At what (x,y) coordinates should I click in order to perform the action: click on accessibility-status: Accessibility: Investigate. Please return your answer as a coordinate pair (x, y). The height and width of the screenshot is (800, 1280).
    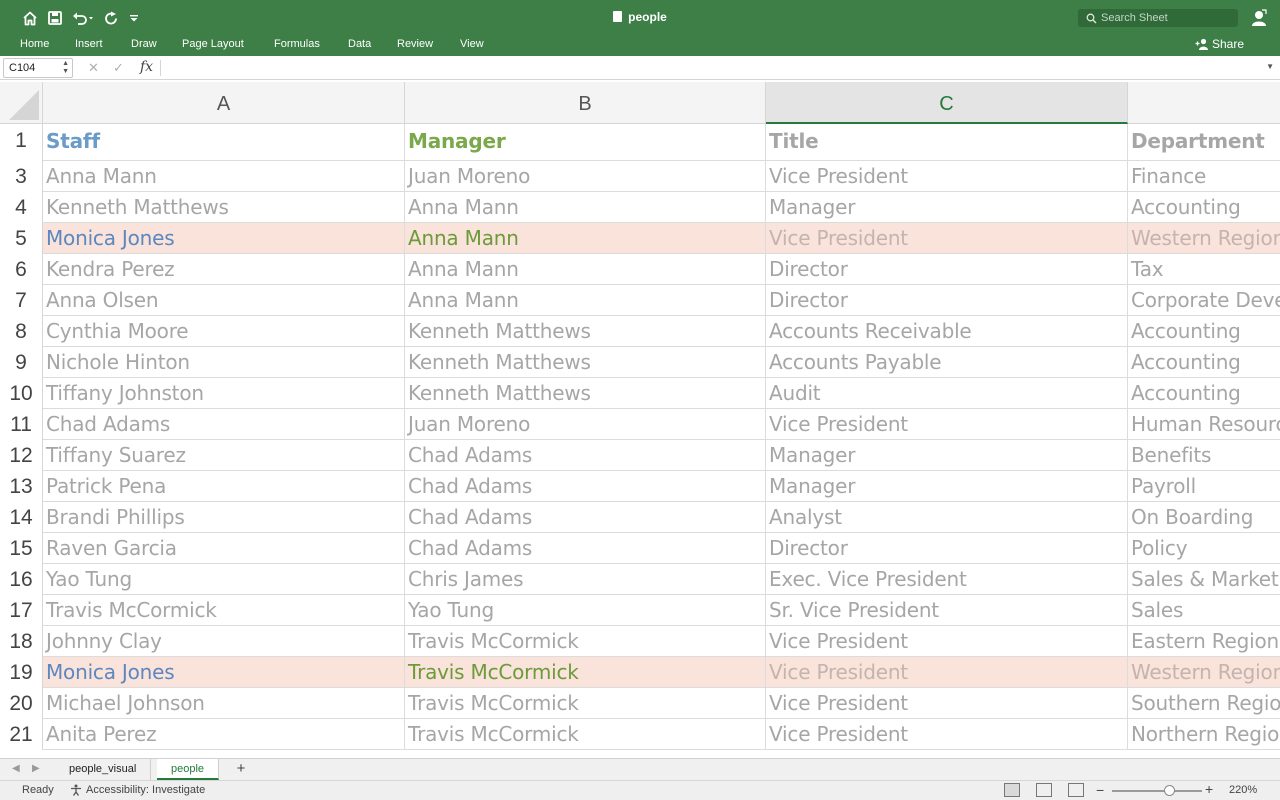
    Looking at the image, I should click on (137, 790).